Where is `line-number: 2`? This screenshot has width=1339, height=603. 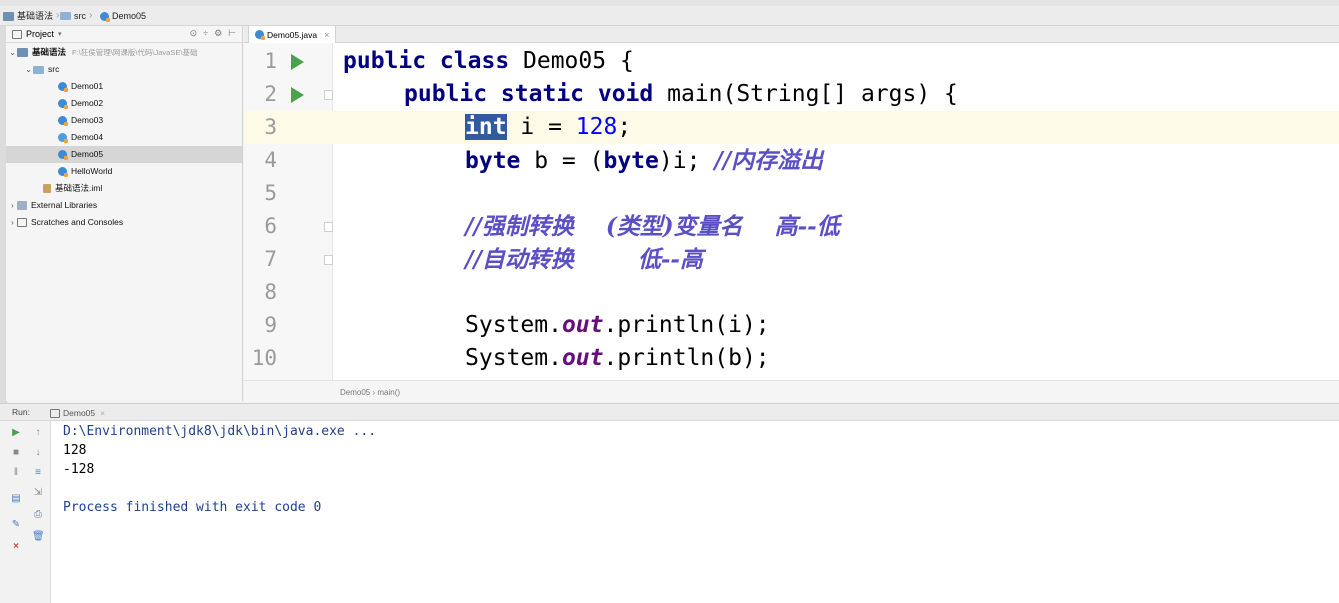
line-number: 2 is located at coordinates (270, 94).